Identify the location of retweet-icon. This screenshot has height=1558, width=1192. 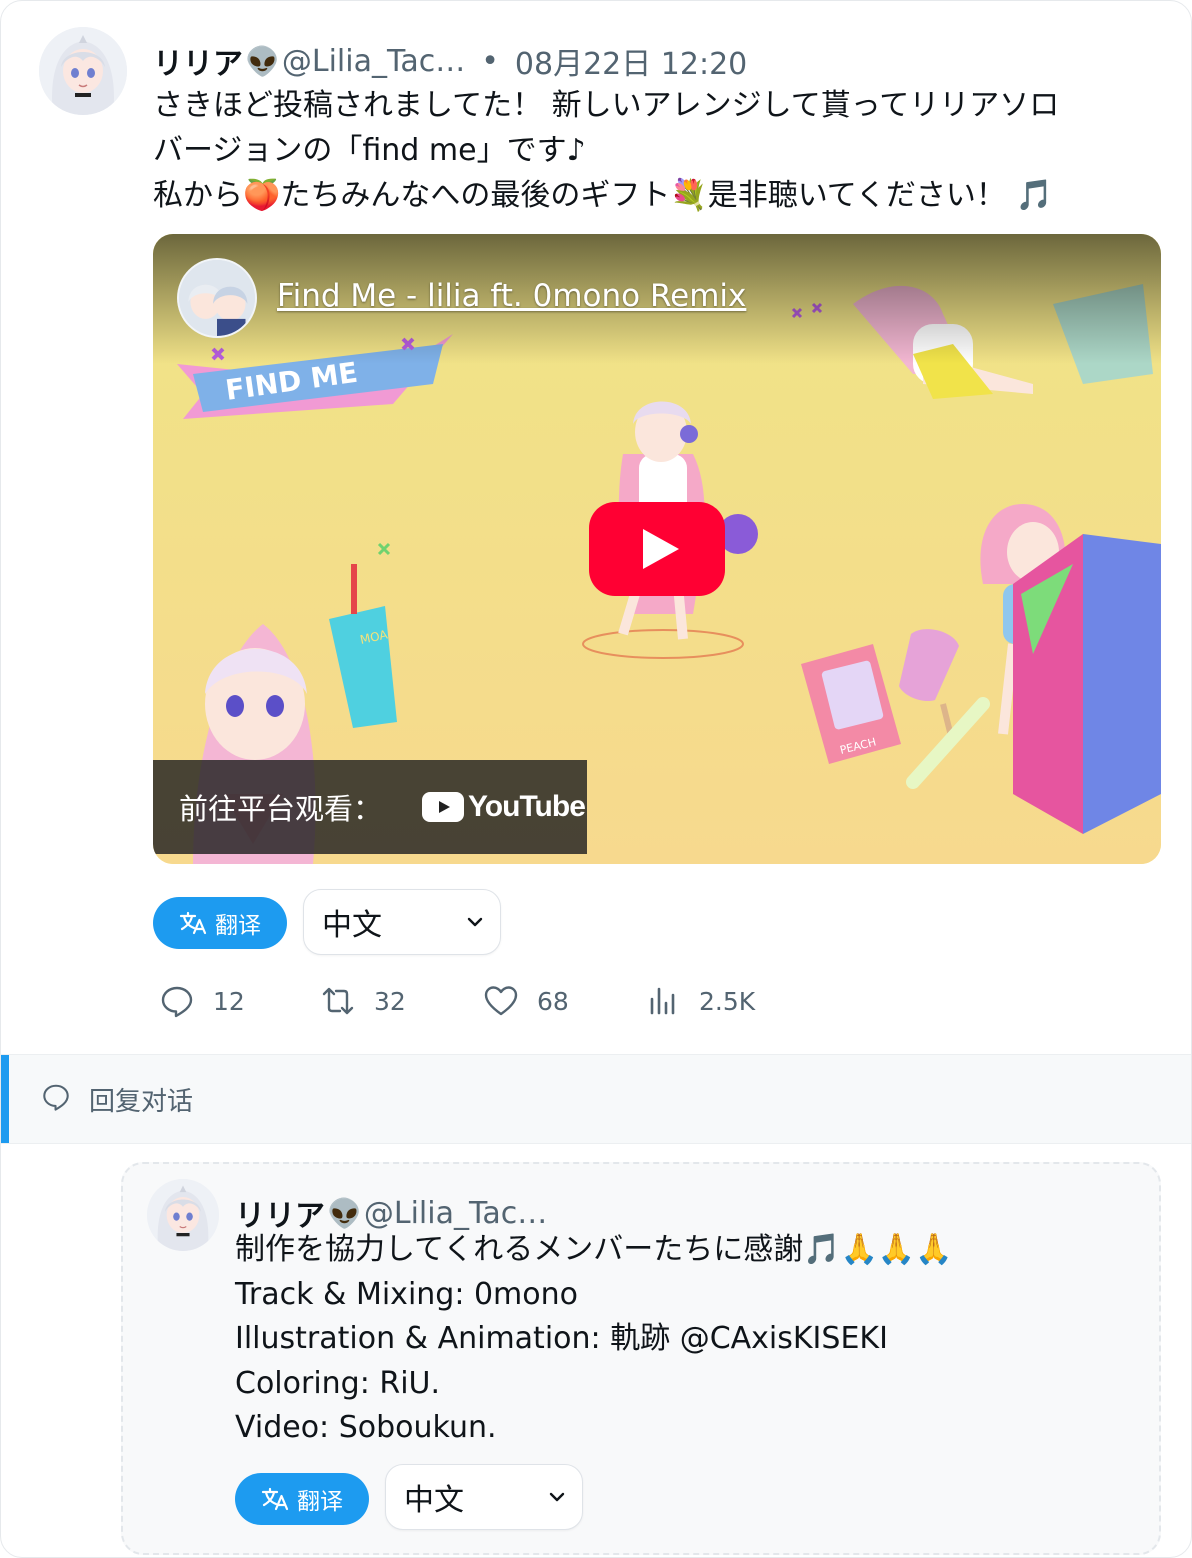
(338, 1001).